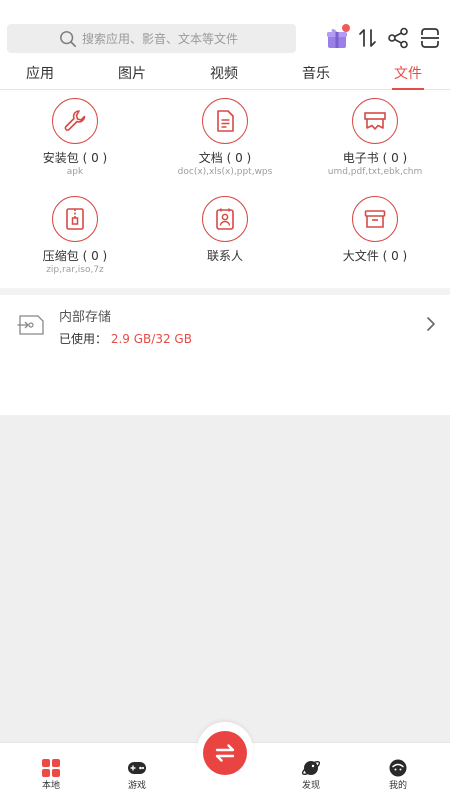 The width and height of the screenshot is (450, 800). Describe the element at coordinates (225, 158) in the screenshot. I see `category-label: 文档 ( 0 )` at that location.